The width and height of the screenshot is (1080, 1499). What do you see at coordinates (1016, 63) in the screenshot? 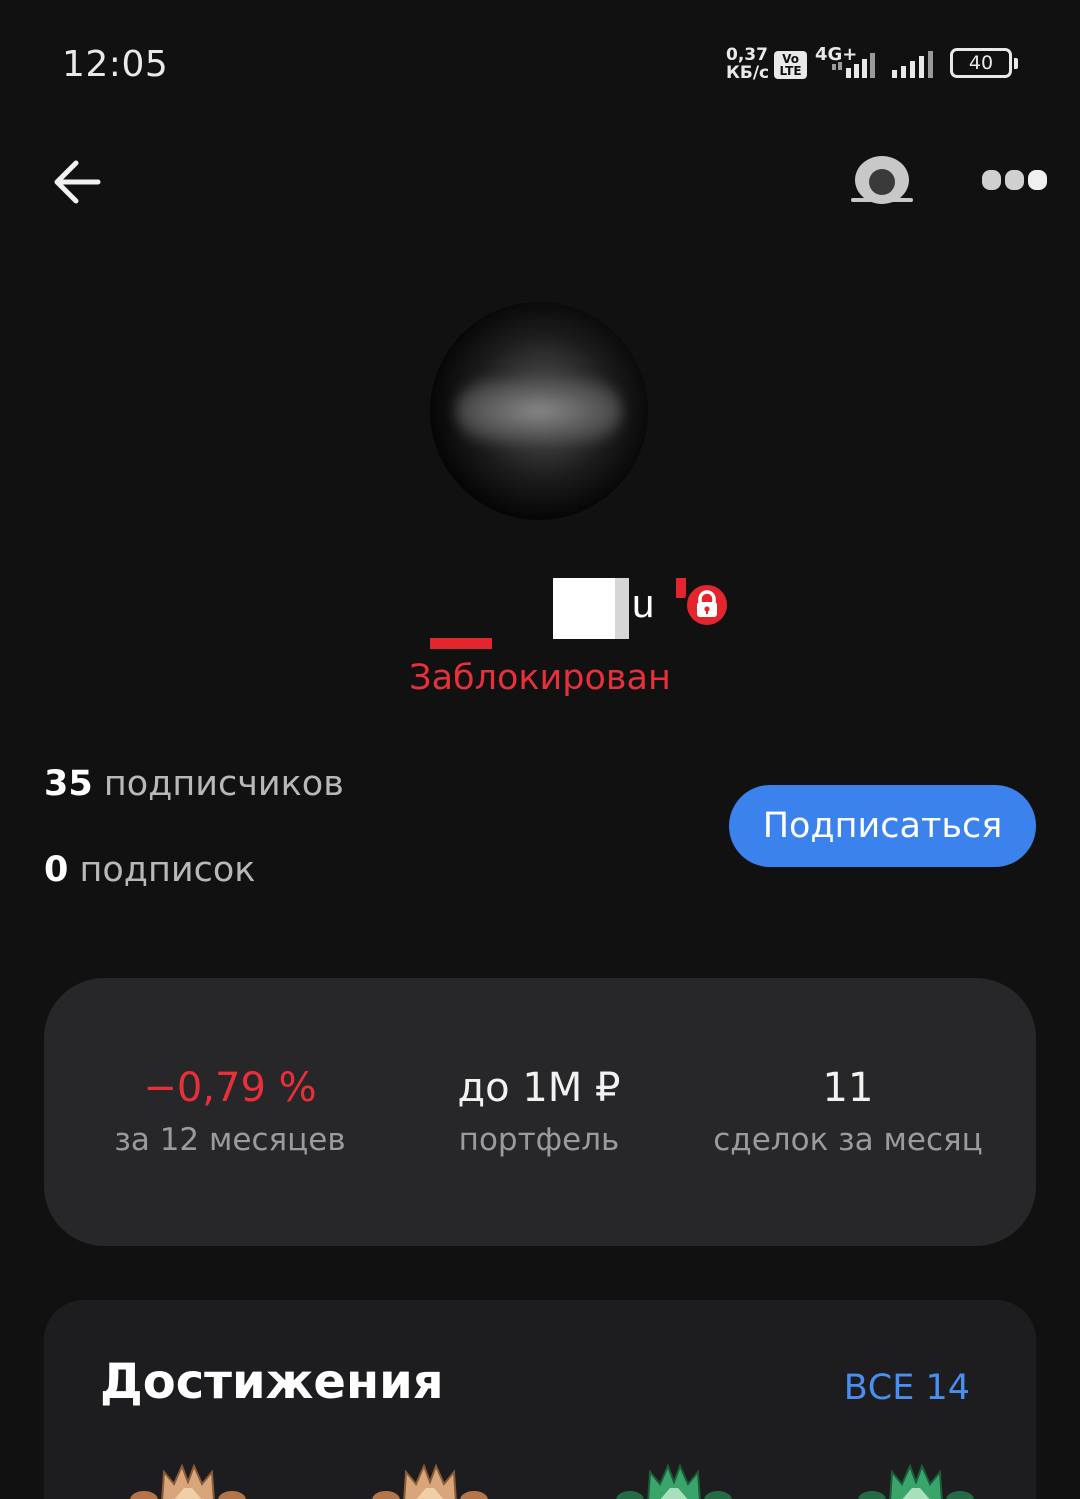
I see `battery-tip` at bounding box center [1016, 63].